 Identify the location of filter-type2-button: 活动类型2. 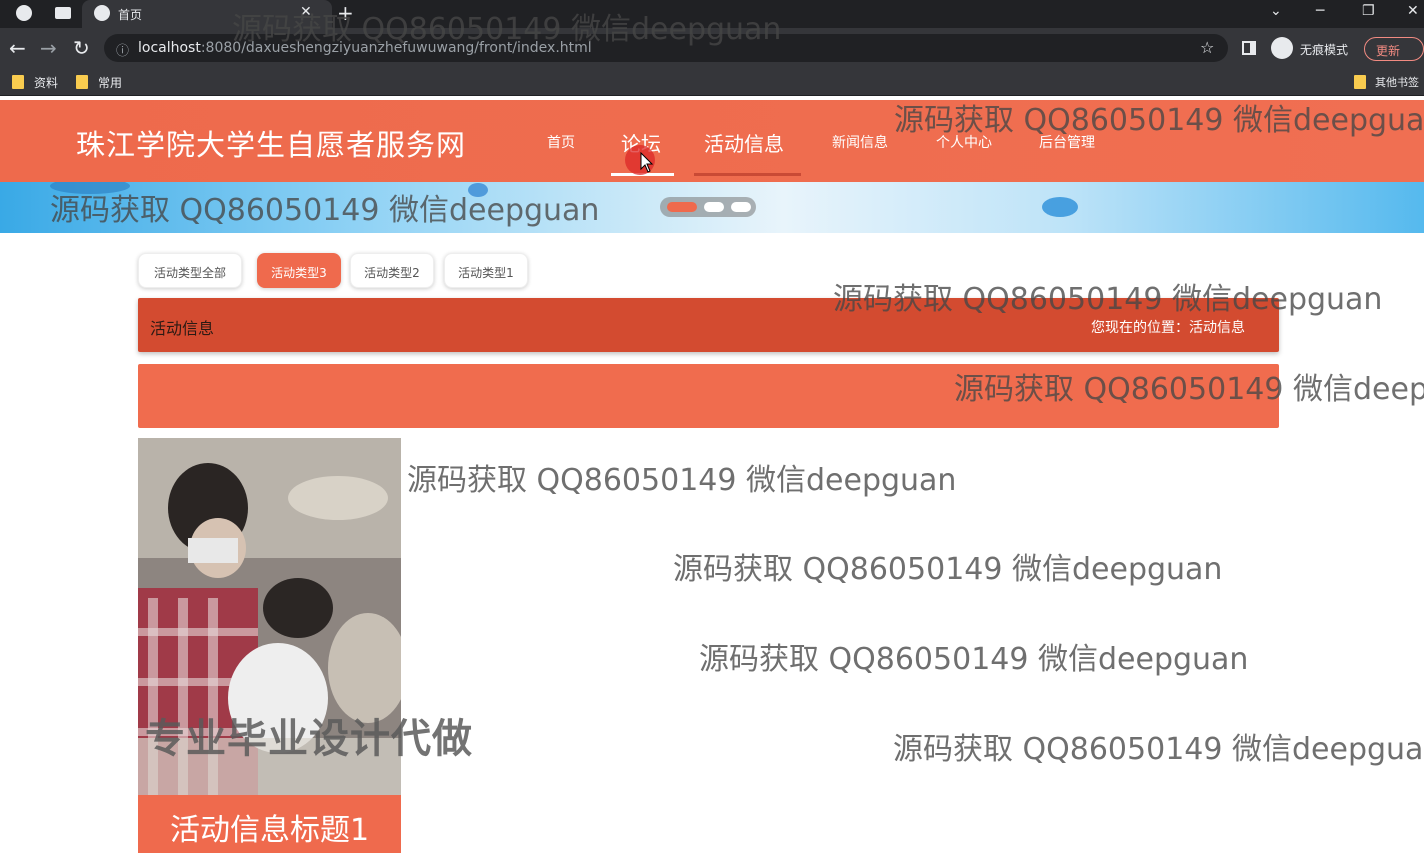
(392, 270).